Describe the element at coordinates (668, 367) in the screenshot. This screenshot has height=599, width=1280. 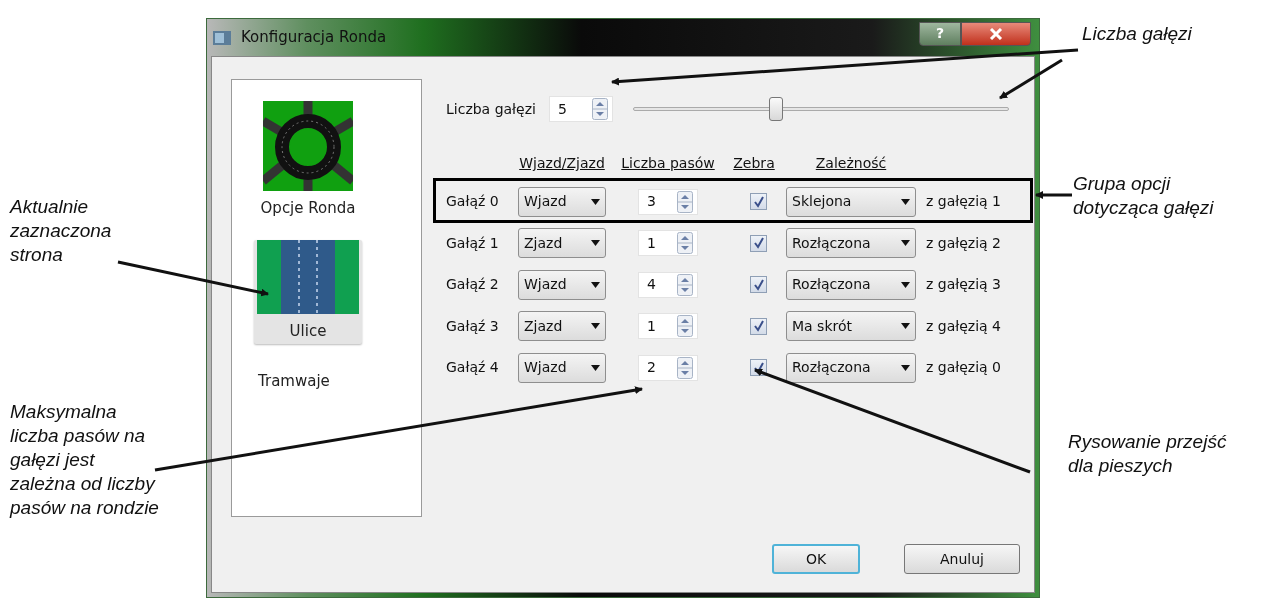
I see `spin-box: 2` at that location.